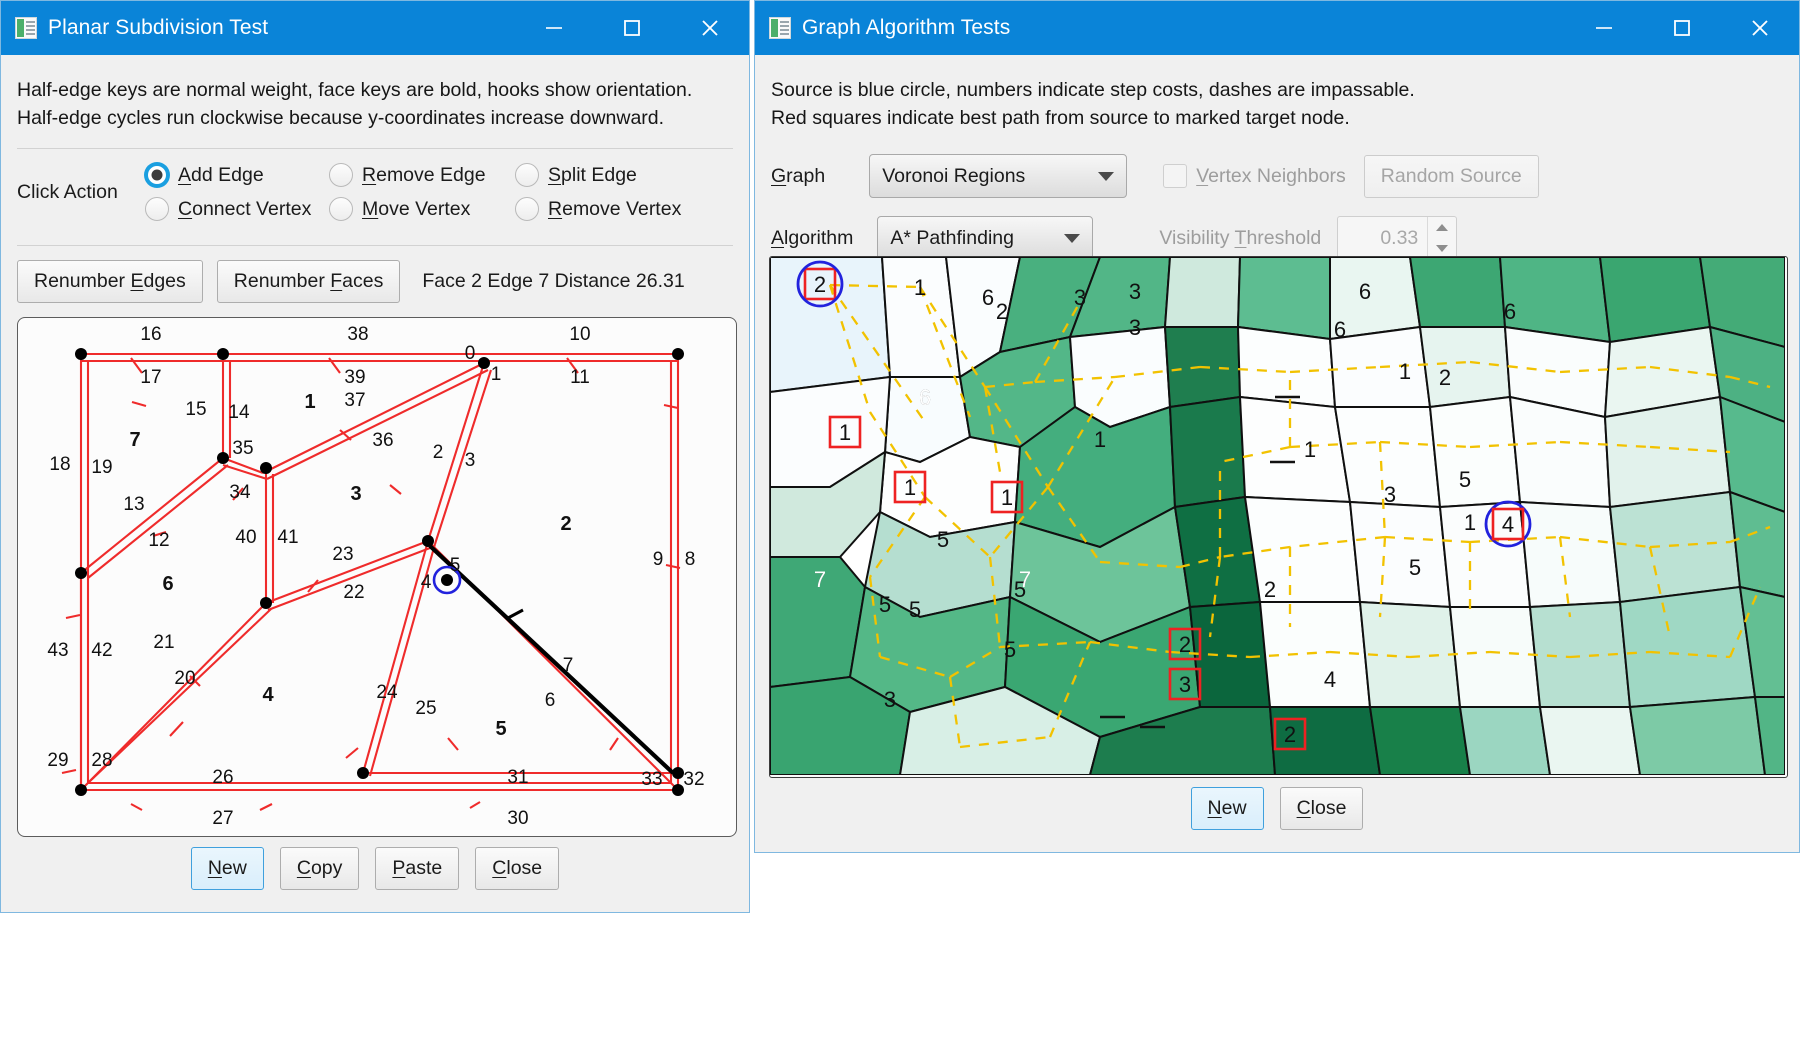 The width and height of the screenshot is (1800, 1048). Describe the element at coordinates (150, 334) in the screenshot. I see `svg-text: 16` at that location.